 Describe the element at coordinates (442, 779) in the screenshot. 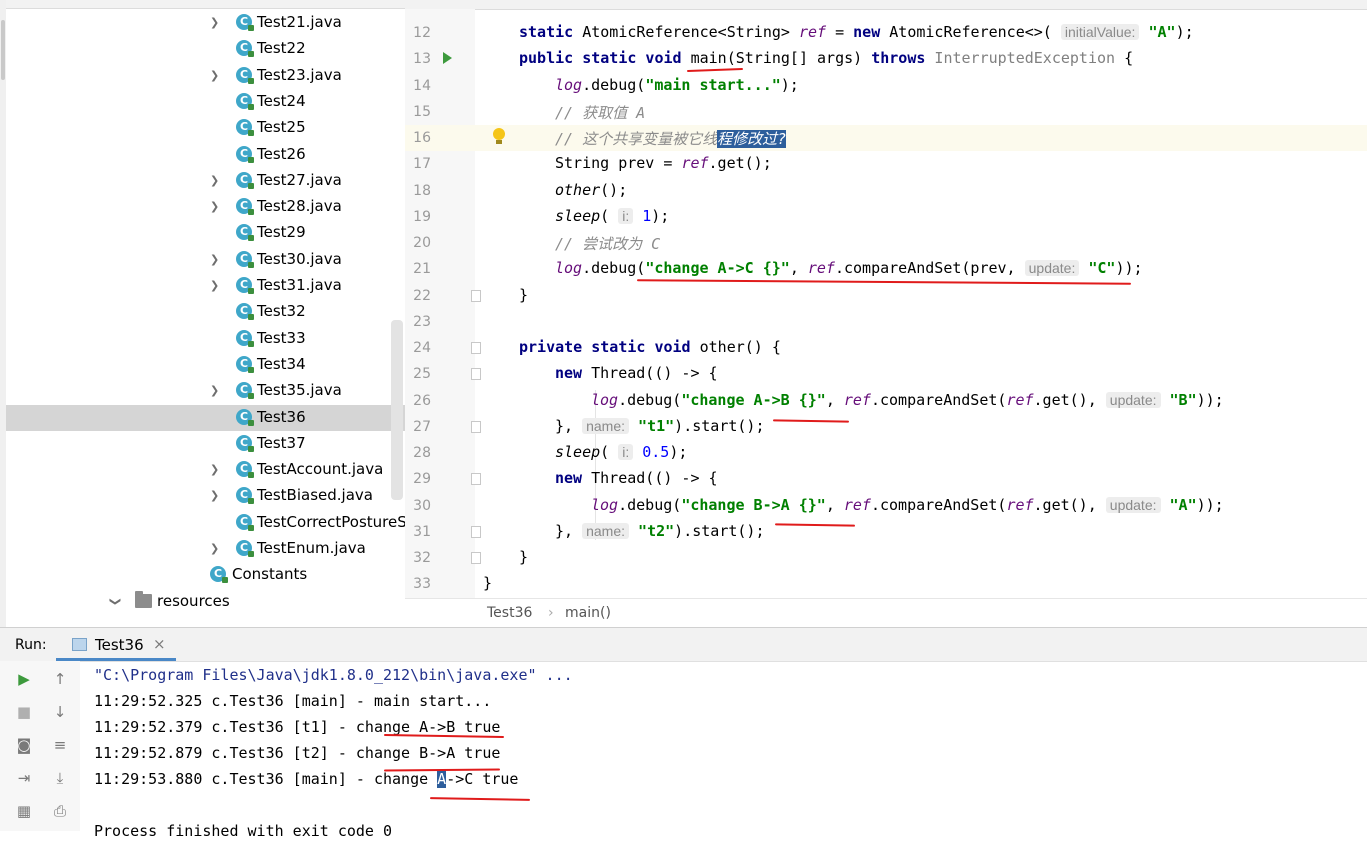

I see `console-selection: A` at that location.